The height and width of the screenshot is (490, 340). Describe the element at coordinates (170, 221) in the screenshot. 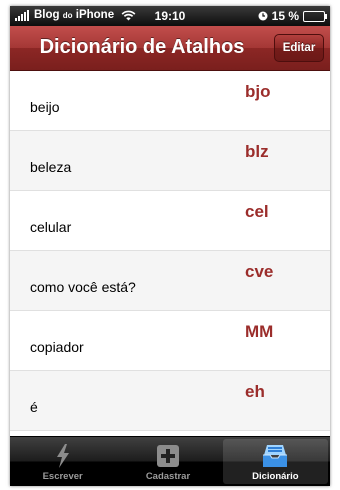

I see `list-item: celular cel` at that location.